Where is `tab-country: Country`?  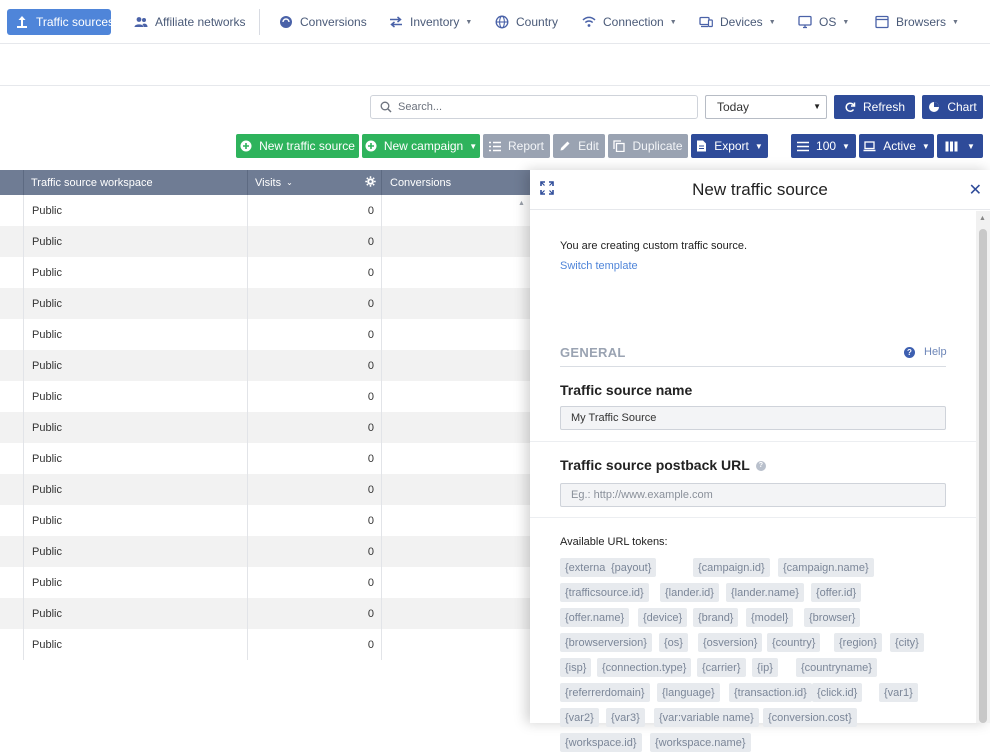
tab-country: Country is located at coordinates (526, 22).